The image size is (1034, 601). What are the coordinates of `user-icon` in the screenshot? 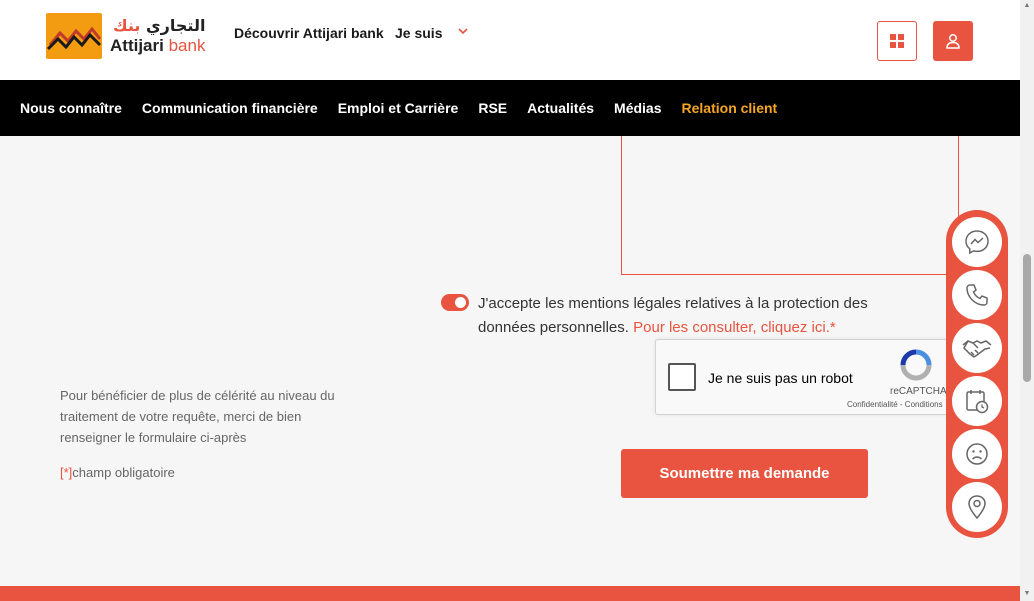 It's located at (953, 41).